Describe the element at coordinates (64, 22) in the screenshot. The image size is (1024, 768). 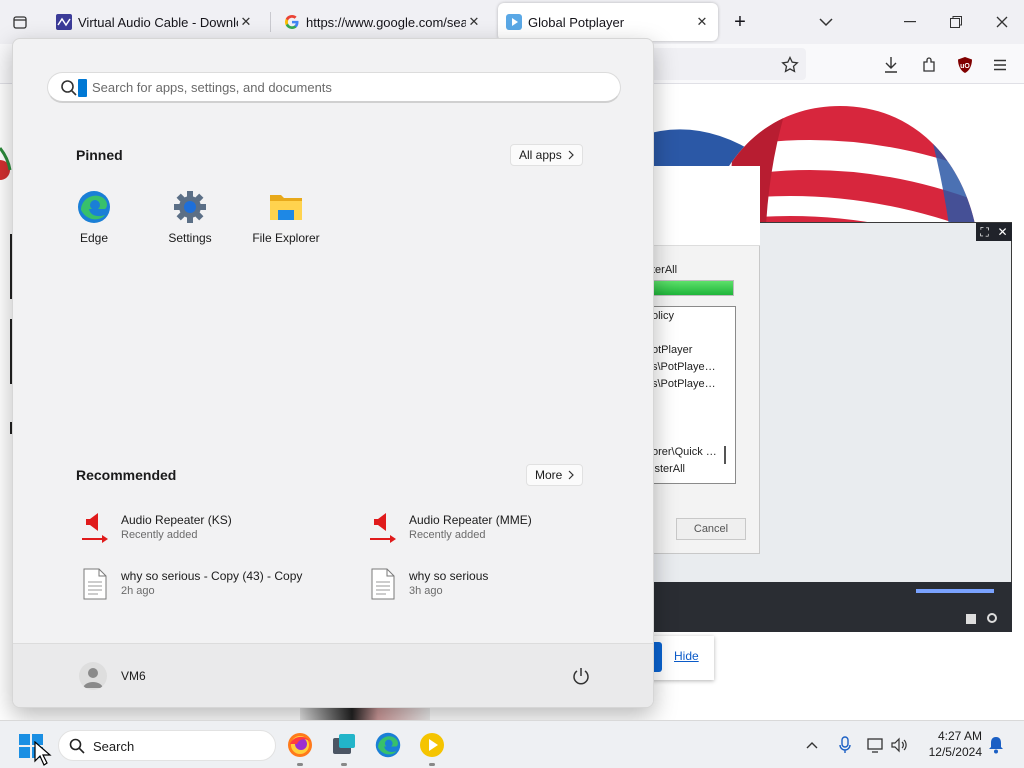
I see `vac-icon` at that location.